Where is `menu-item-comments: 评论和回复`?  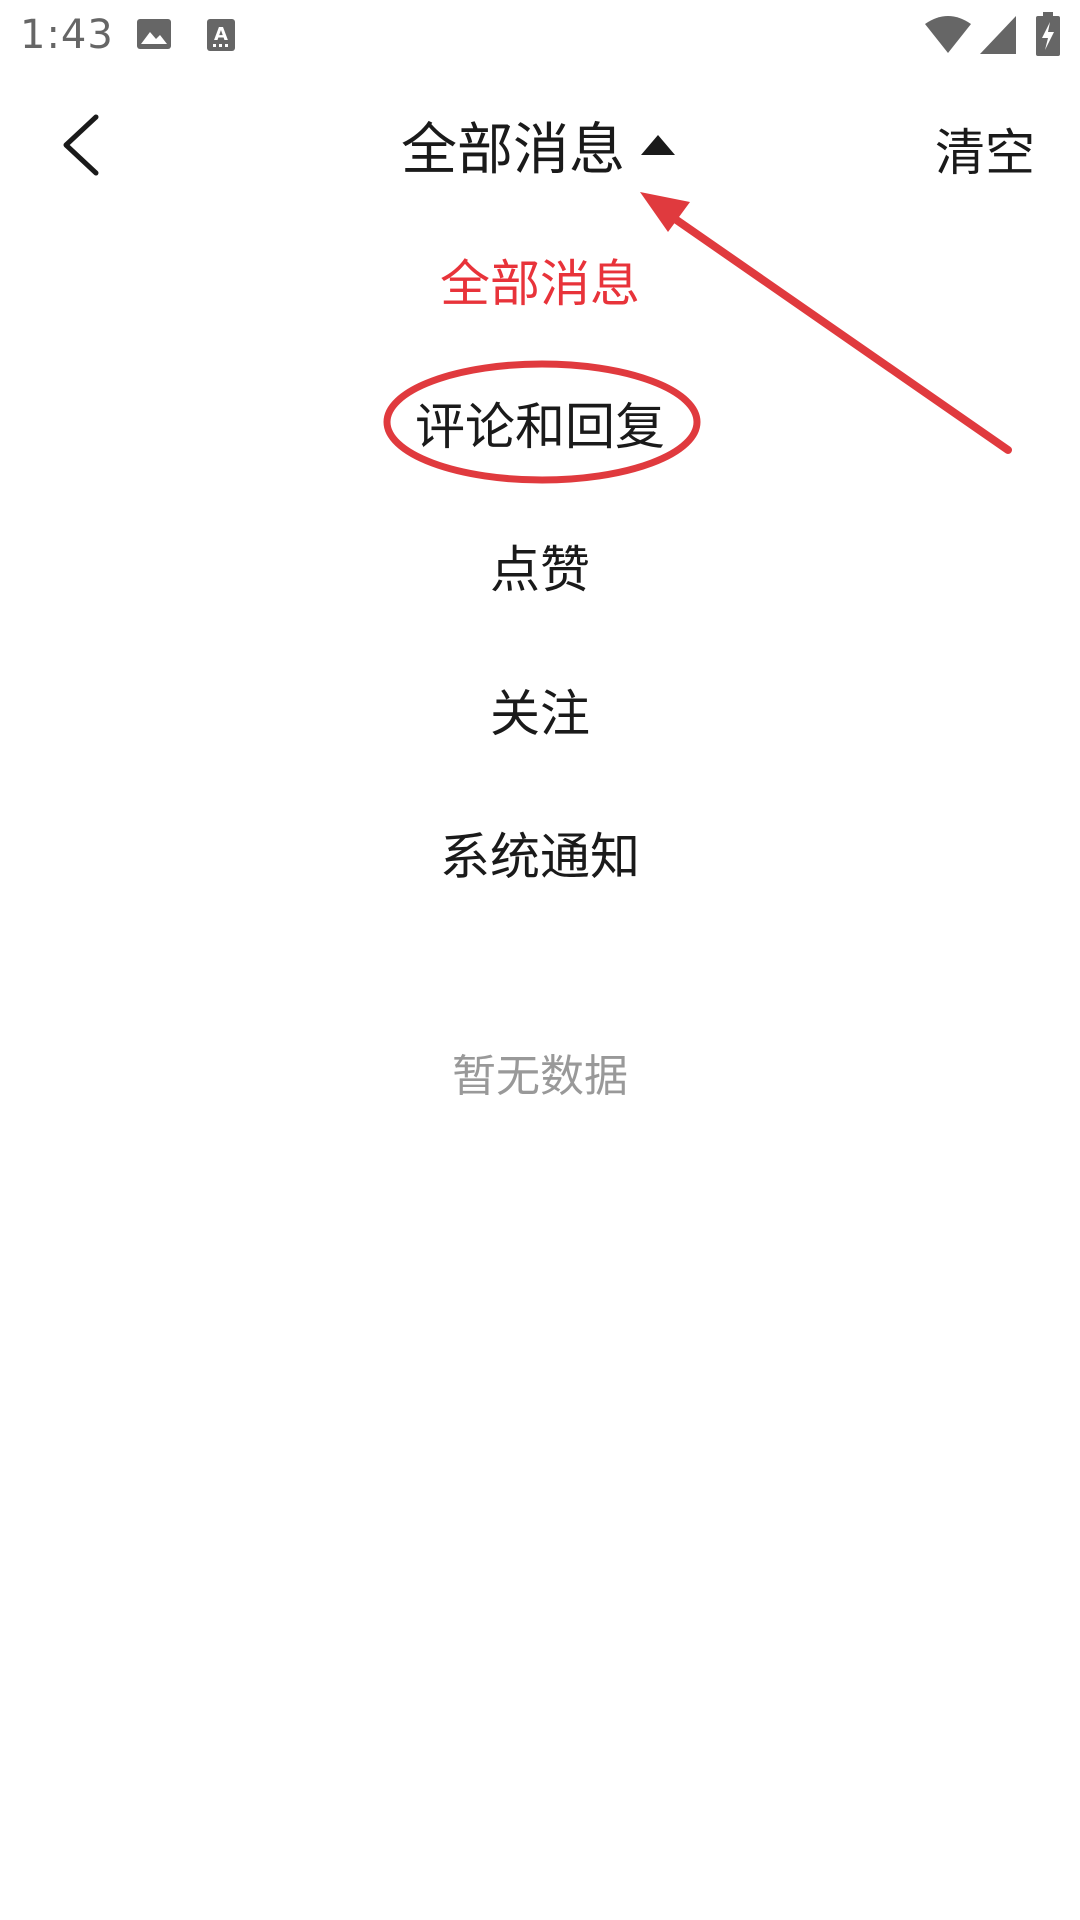 menu-item-comments: 评论和回复 is located at coordinates (540, 423).